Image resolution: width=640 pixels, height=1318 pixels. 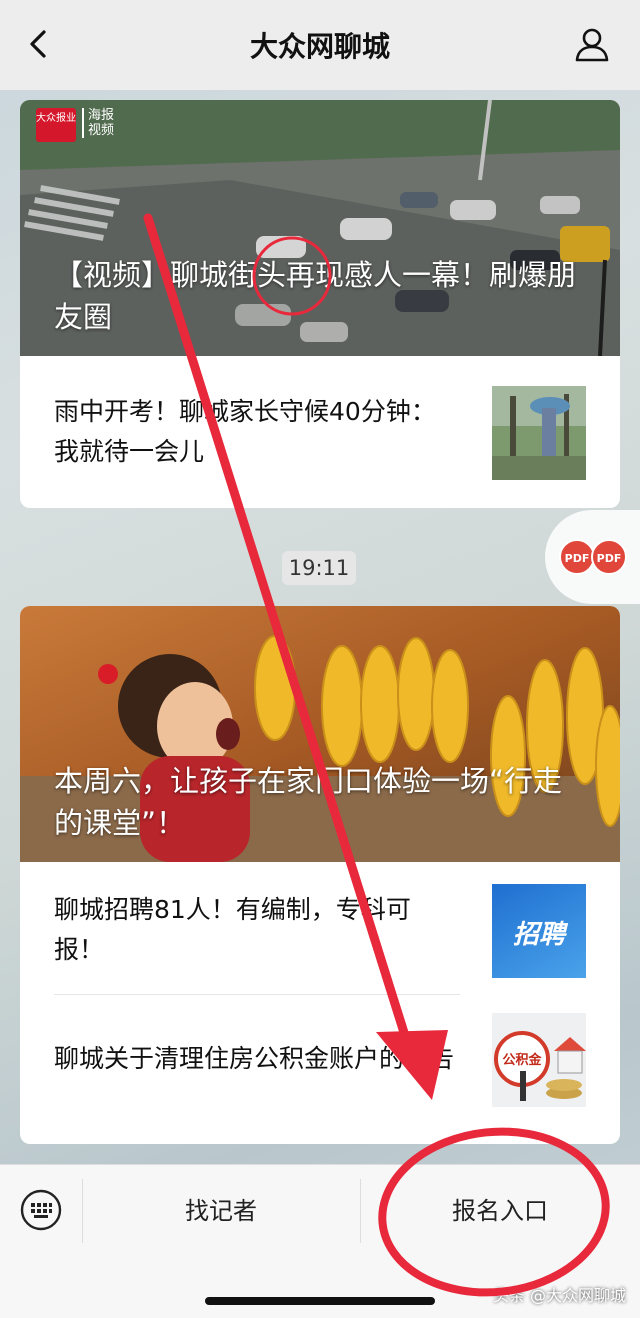 I want to click on message-timestamp: 19:11, so click(x=319, y=568).